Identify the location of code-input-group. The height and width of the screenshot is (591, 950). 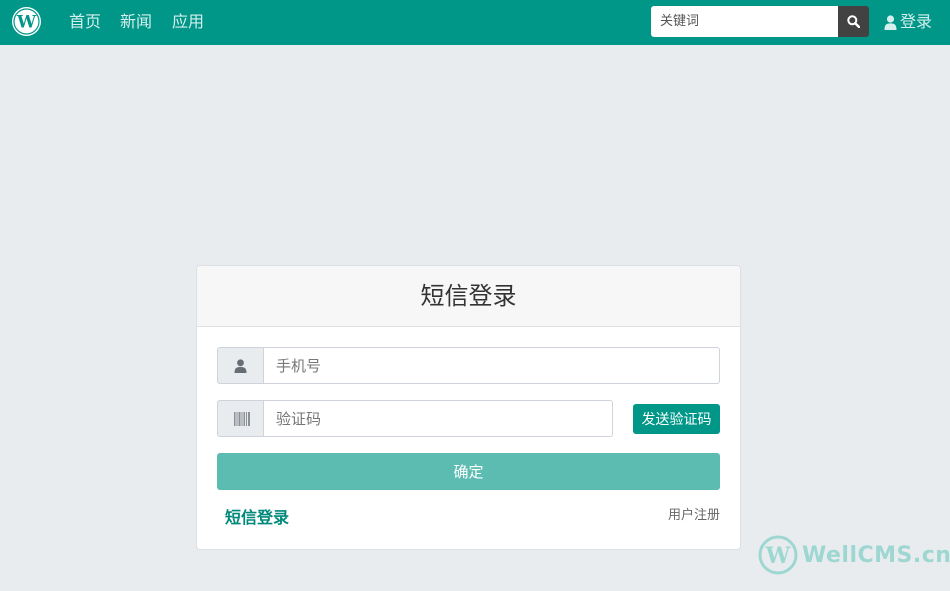
(415, 418).